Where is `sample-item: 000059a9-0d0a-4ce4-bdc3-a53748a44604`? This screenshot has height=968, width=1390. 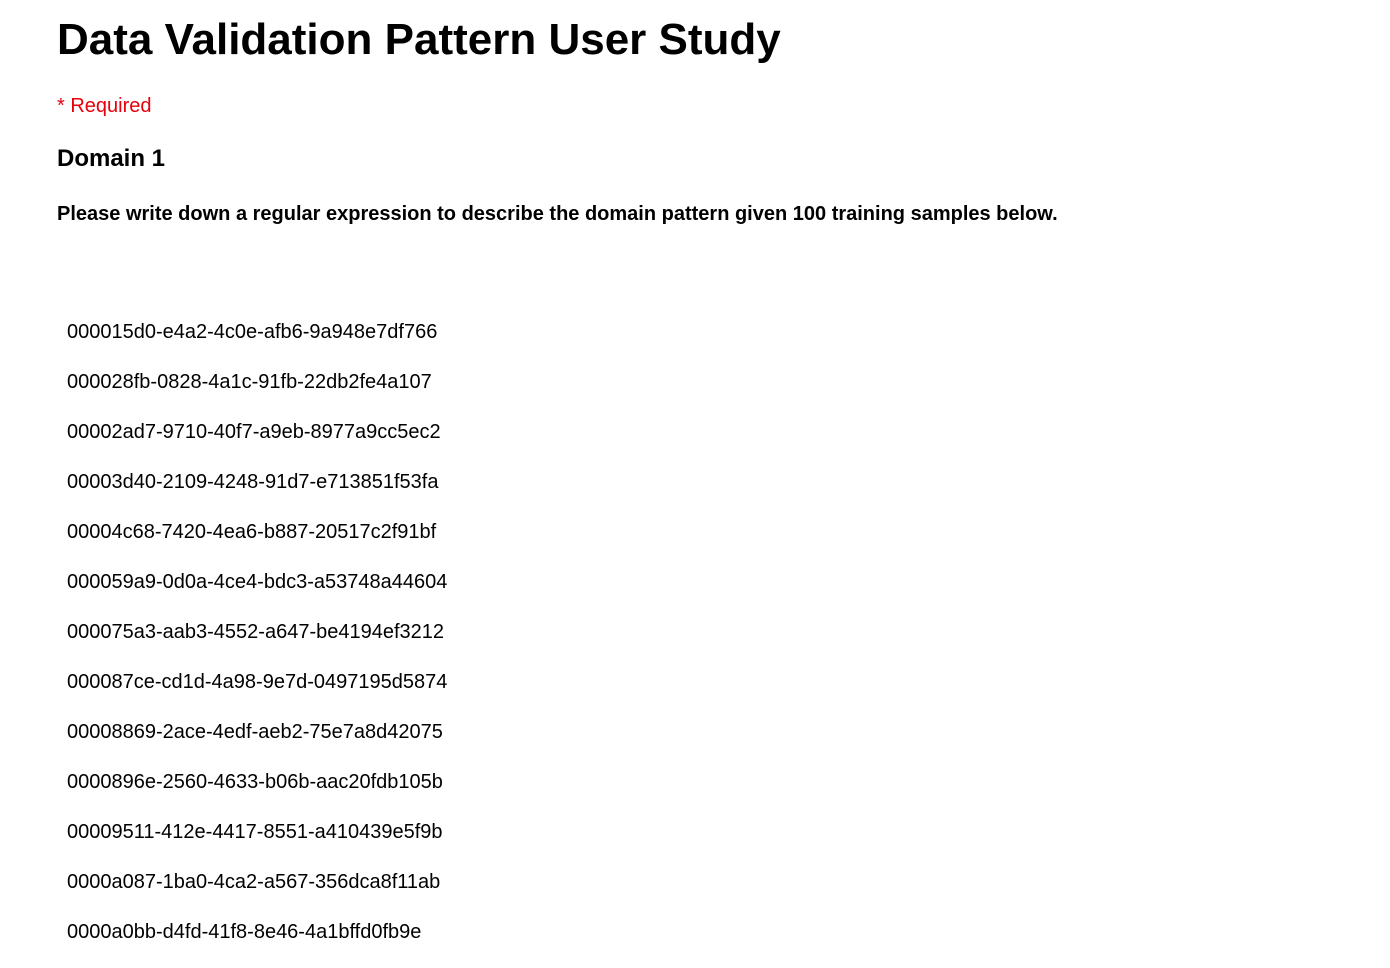 sample-item: 000059a9-0d0a-4ce4-bdc3-a53748a44604 is located at coordinates (257, 582).